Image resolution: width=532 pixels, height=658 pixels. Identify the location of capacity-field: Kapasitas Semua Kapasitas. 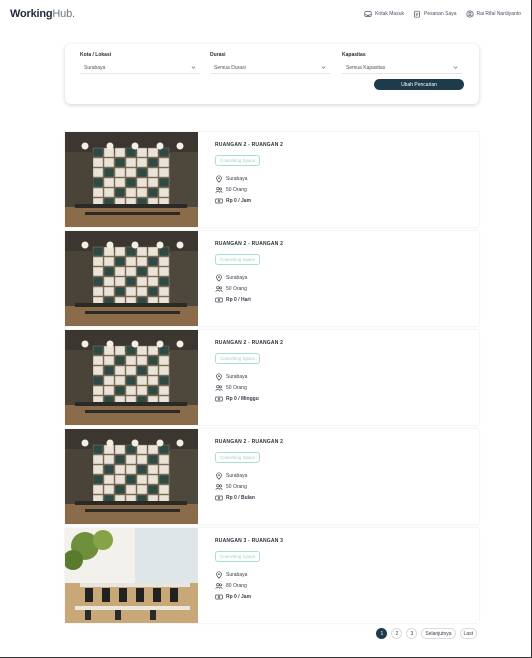
(402, 63).